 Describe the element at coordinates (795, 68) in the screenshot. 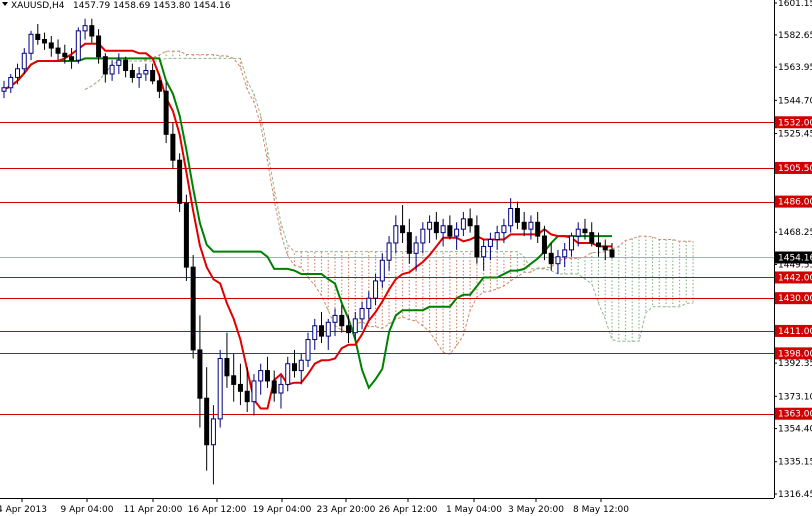

I see `y-tick-label: 1563.95` at that location.